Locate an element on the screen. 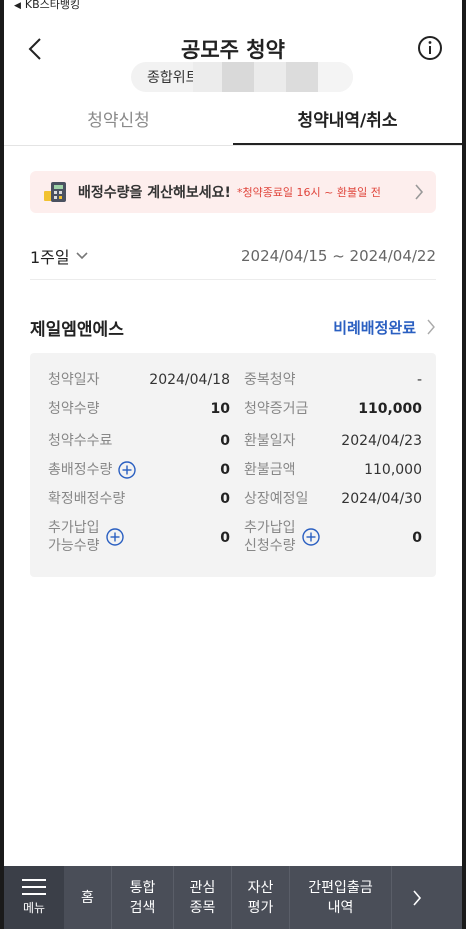 The width and height of the screenshot is (466, 929). page-title: 공모주 청약 is located at coordinates (233, 50).